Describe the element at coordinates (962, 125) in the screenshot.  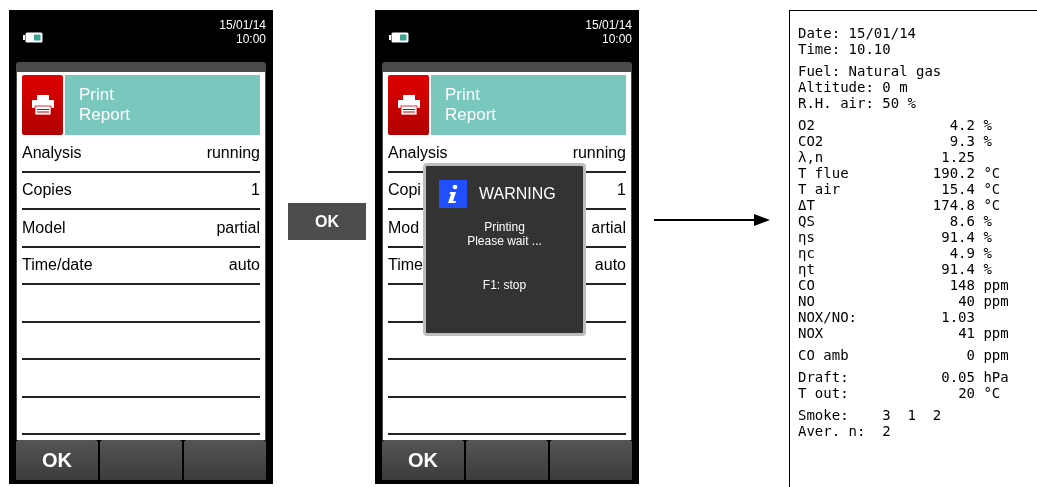
I see `reading-value: 4.2` at that location.